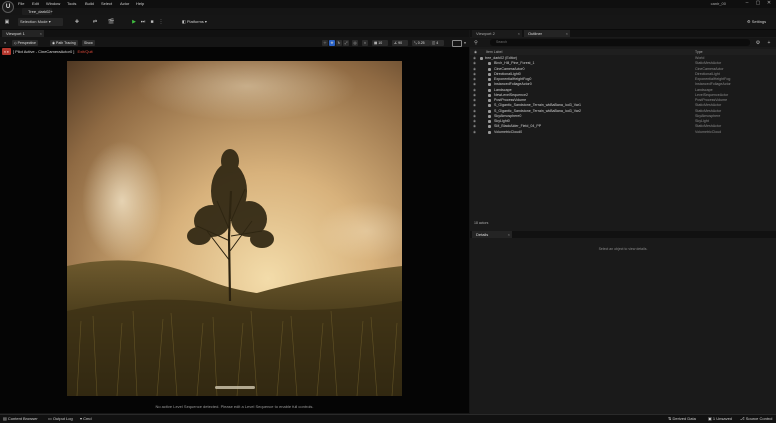  Describe the element at coordinates (140, 3) in the screenshot. I see `menu-item-help: Help` at that location.